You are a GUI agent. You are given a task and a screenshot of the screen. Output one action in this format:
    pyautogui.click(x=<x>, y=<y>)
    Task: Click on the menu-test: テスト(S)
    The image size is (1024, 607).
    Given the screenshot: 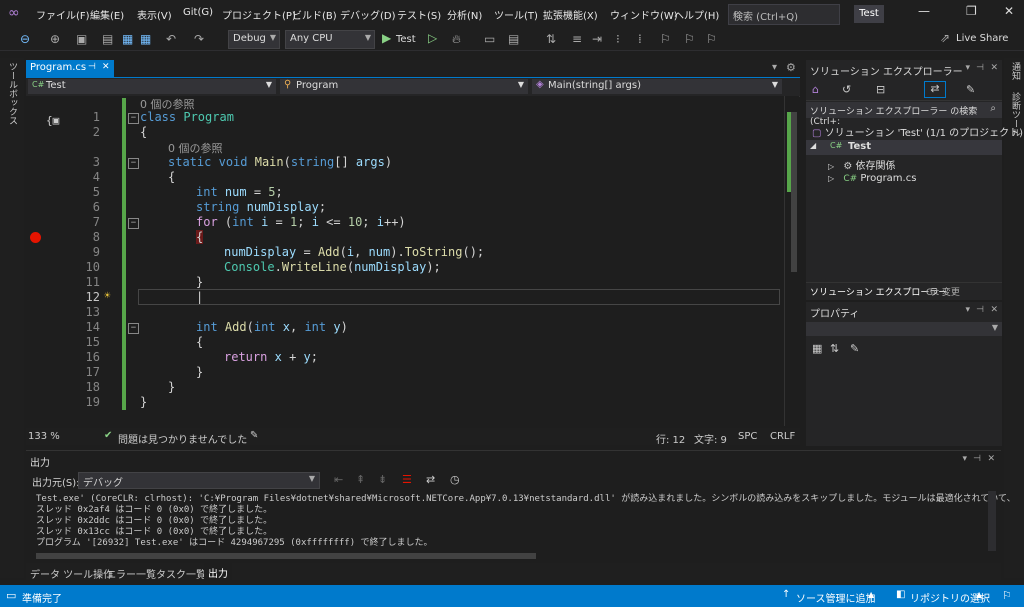 What is the action you would take?
    pyautogui.click(x=419, y=14)
    